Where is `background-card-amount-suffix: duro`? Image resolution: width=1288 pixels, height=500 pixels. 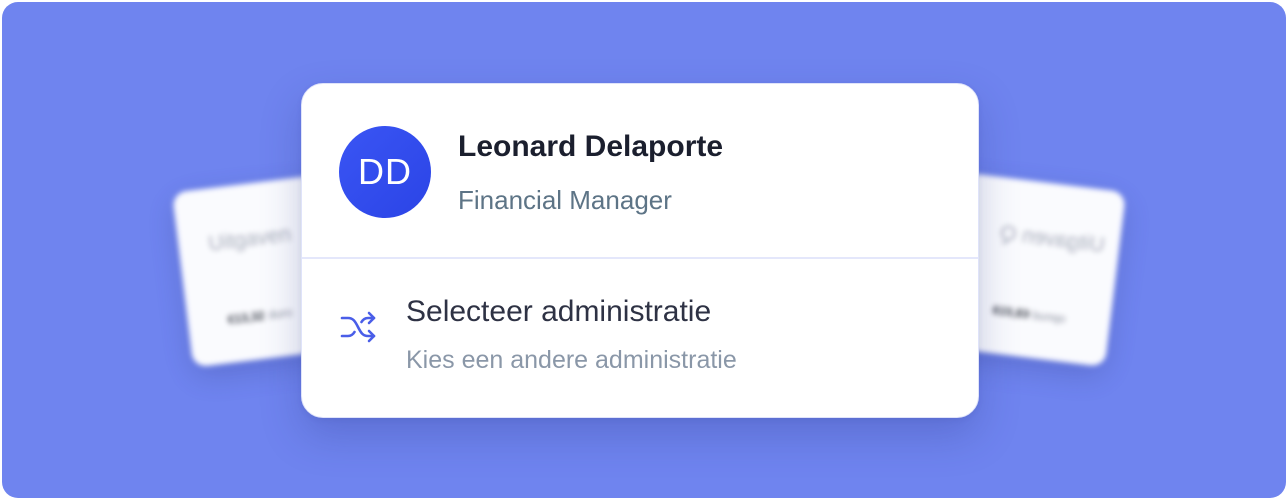 background-card-amount-suffix: duro is located at coordinates (280, 313).